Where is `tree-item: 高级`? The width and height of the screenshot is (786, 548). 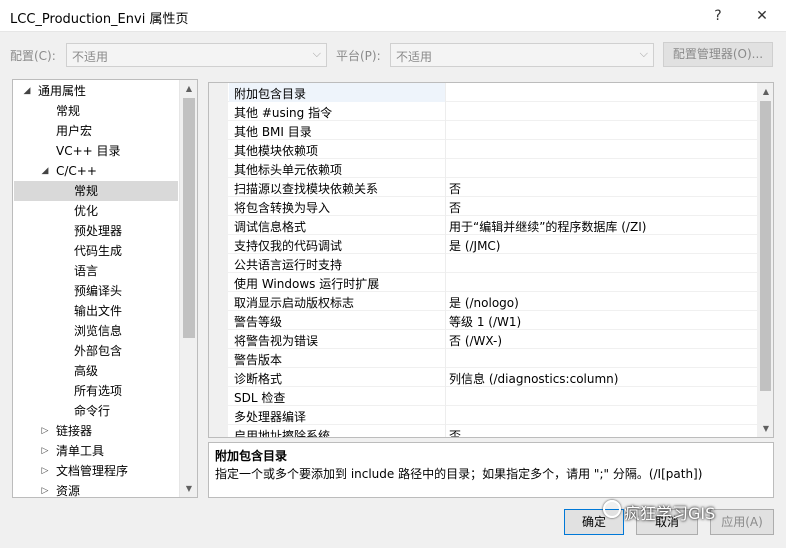 tree-item: 高级 is located at coordinates (96, 371).